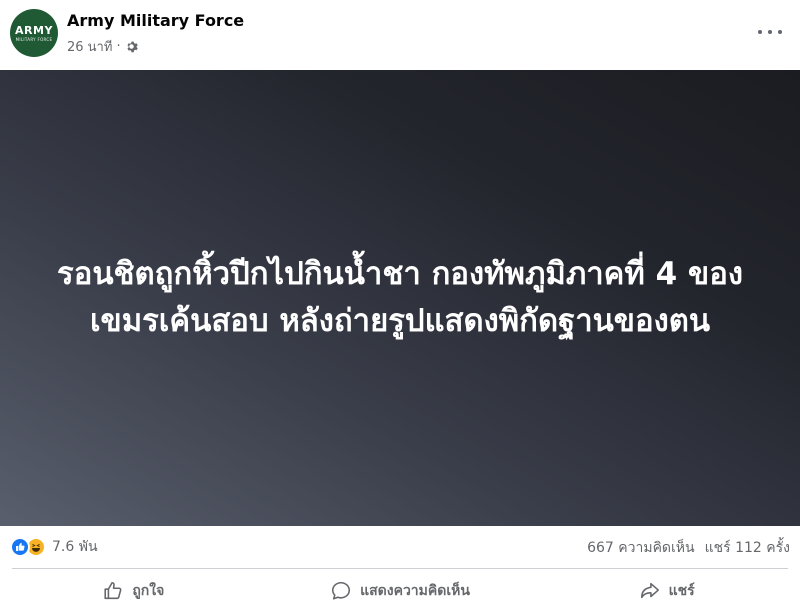 The image size is (800, 612). What do you see at coordinates (131, 46) in the screenshot?
I see `gear-icon` at bounding box center [131, 46].